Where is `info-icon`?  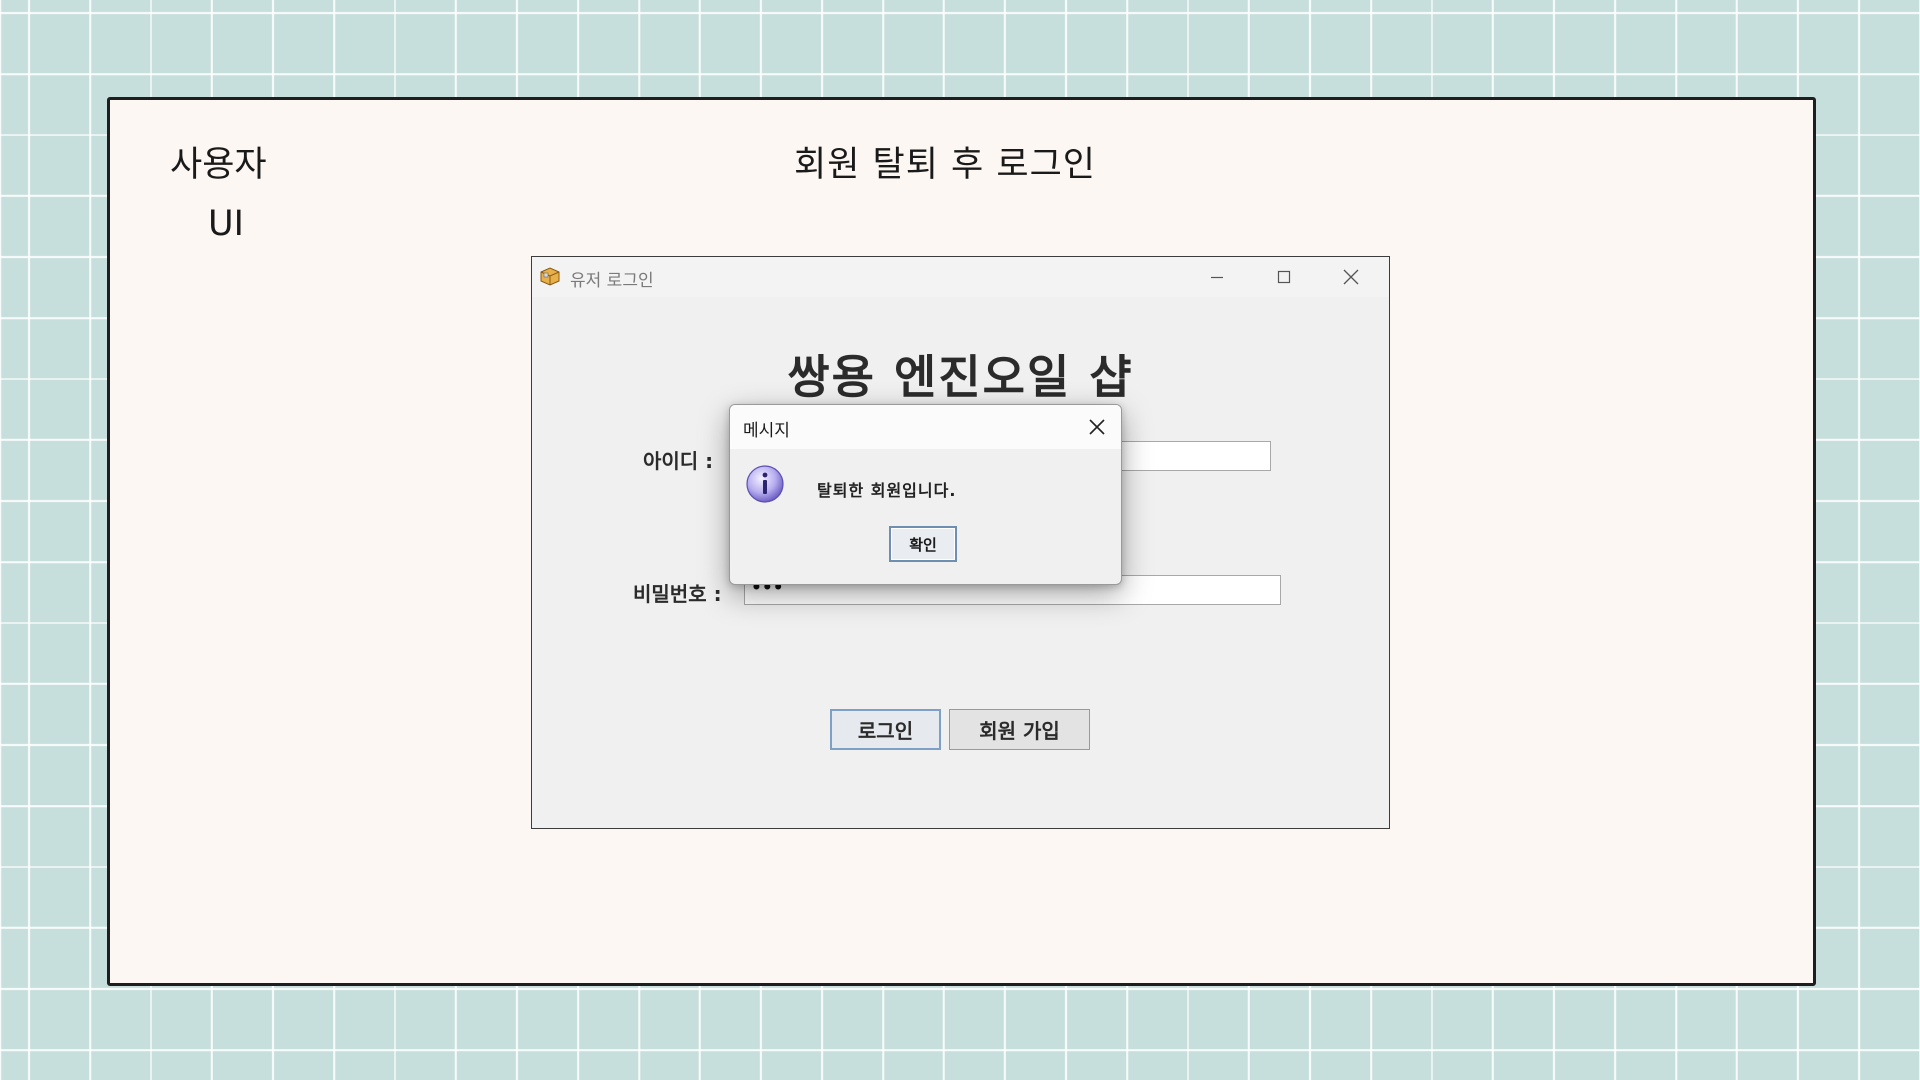
info-icon is located at coordinates (765, 484).